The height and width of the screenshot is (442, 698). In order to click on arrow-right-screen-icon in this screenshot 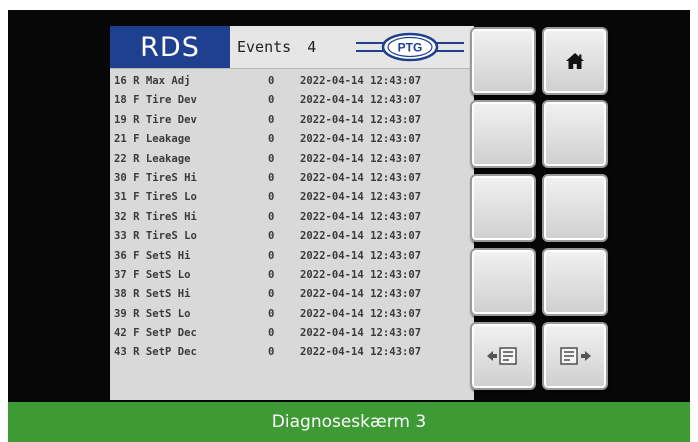, I will do `click(575, 356)`.